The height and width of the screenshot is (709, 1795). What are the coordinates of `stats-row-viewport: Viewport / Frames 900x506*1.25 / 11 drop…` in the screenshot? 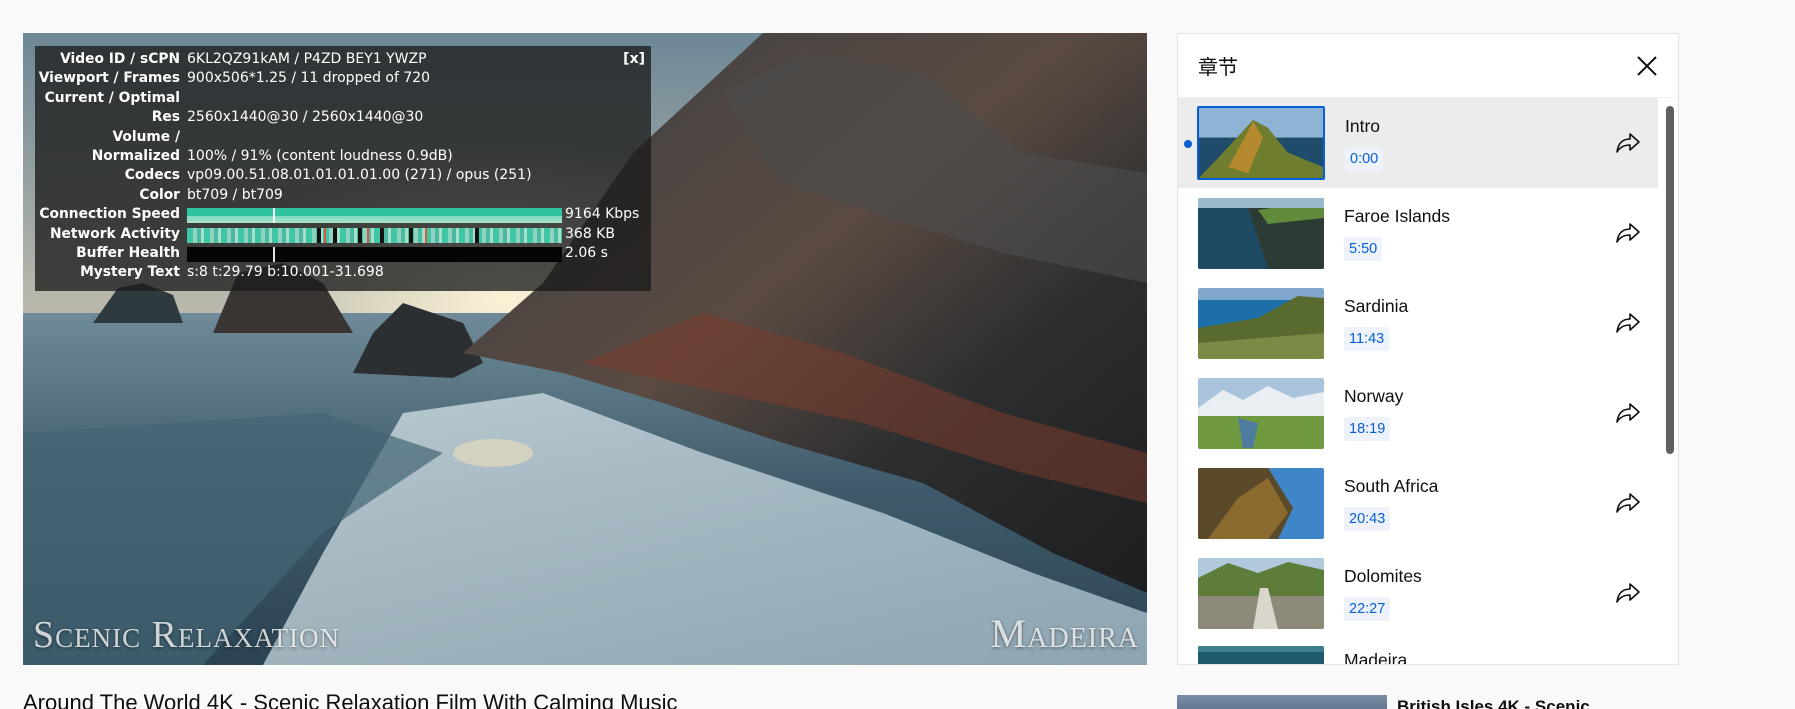 It's located at (340, 78).